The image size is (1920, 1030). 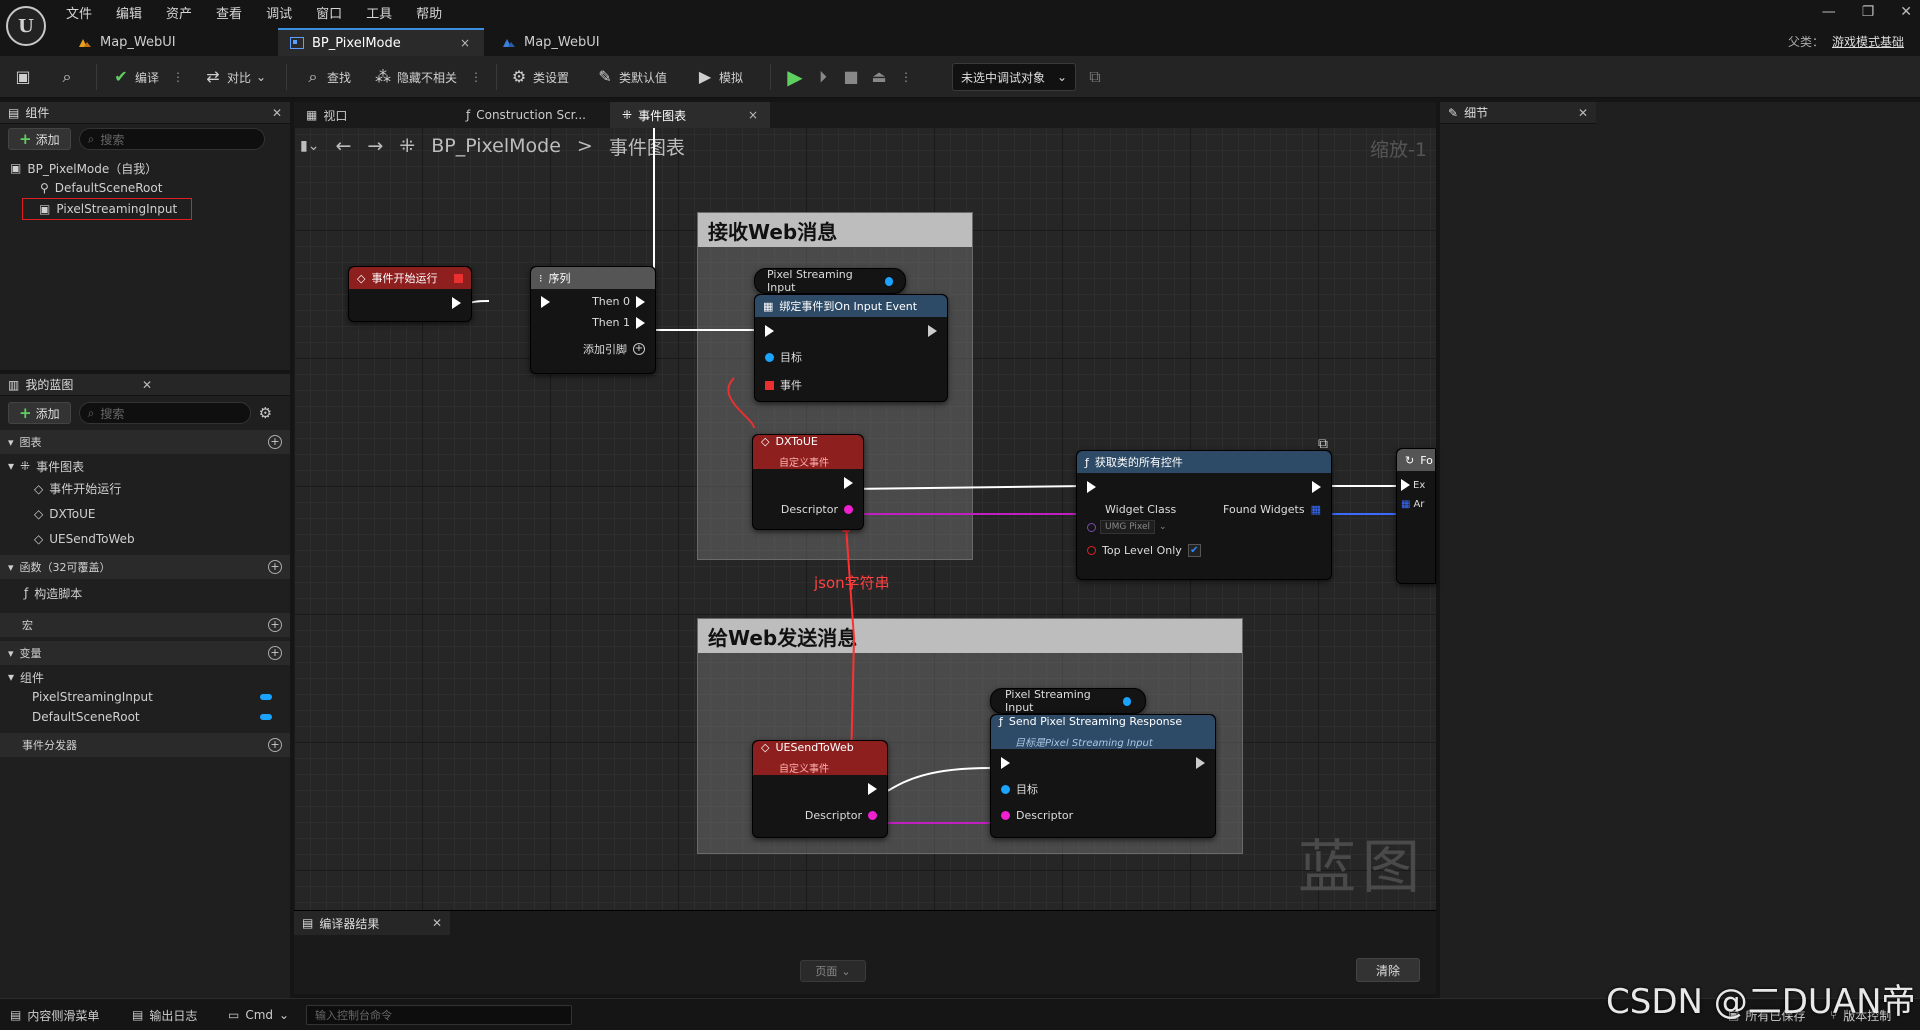 I want to click on class-select: UMG Pixel, so click(x=1128, y=527).